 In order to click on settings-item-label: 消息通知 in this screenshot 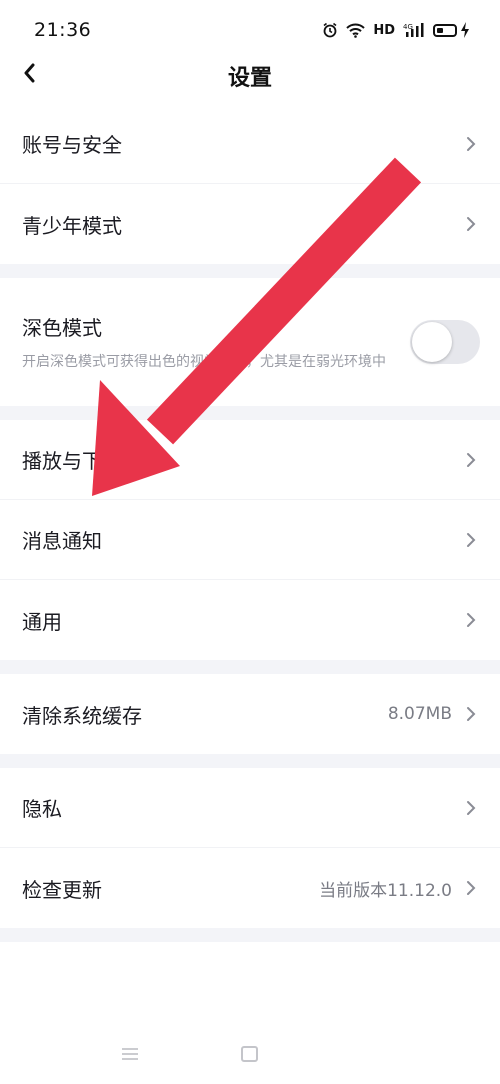, I will do `click(62, 541)`.